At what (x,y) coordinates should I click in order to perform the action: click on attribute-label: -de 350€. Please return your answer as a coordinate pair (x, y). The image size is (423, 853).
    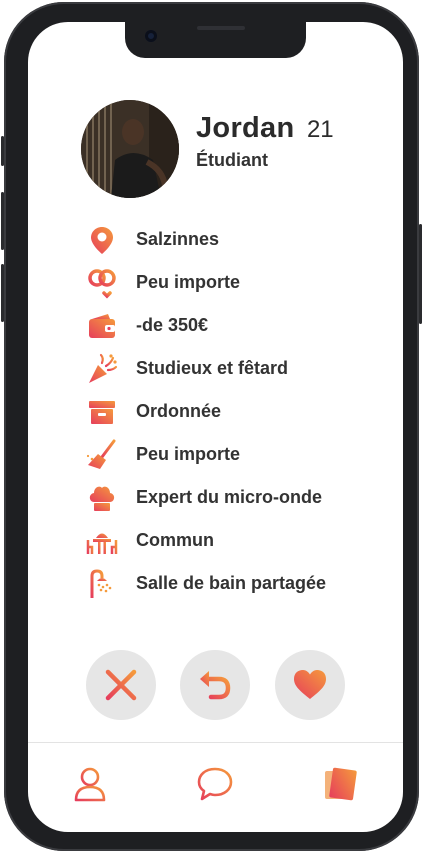
    Looking at the image, I should click on (172, 325).